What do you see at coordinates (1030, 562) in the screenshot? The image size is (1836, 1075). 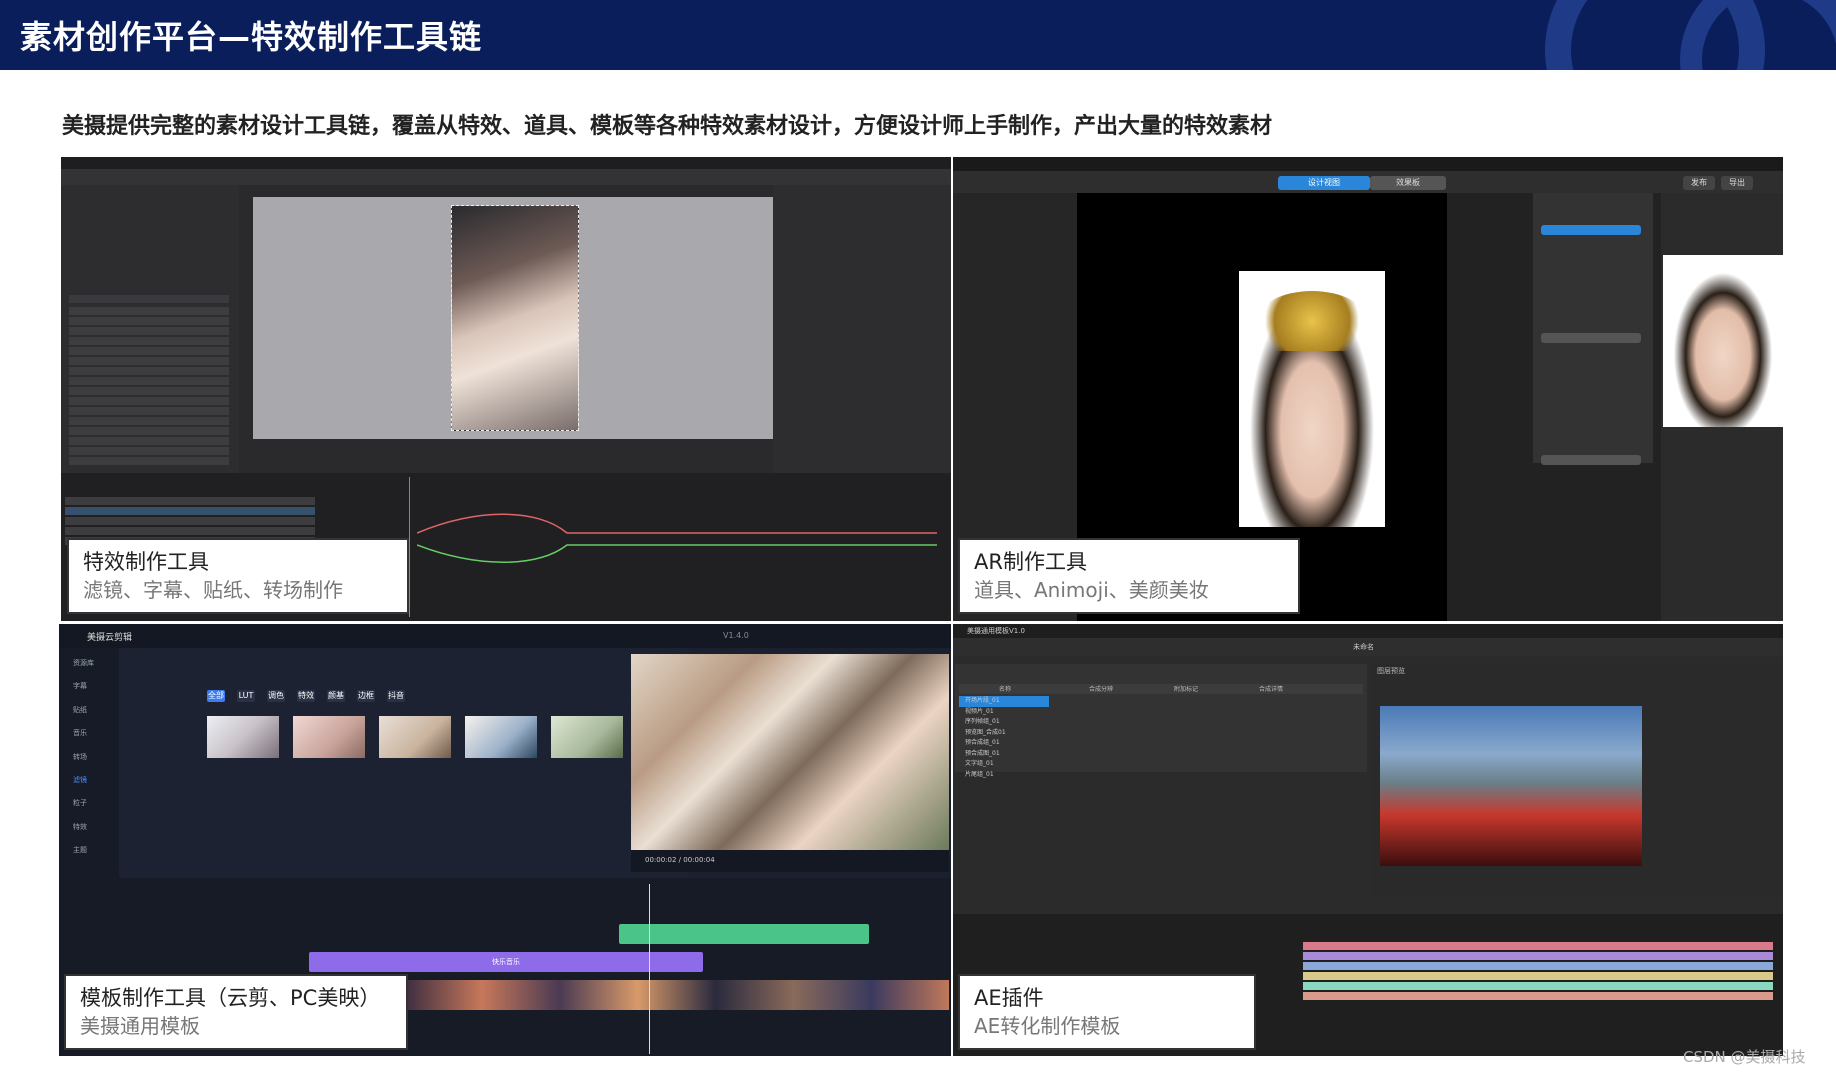 I see `caption-title: AR制作工具` at bounding box center [1030, 562].